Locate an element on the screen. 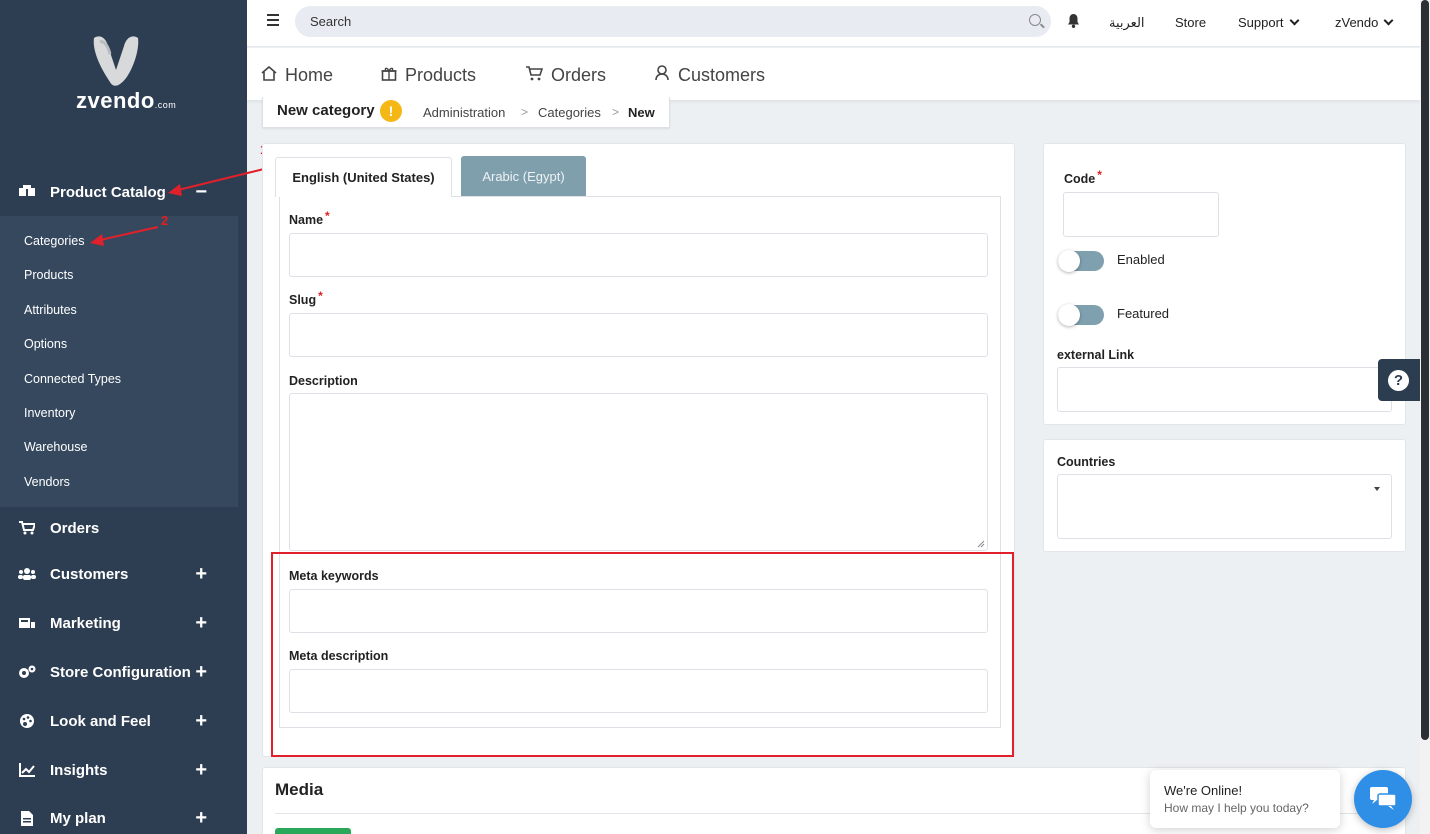 This screenshot has height=834, width=1430. sidebar-item-label: Product Catalog is located at coordinates (108, 192).